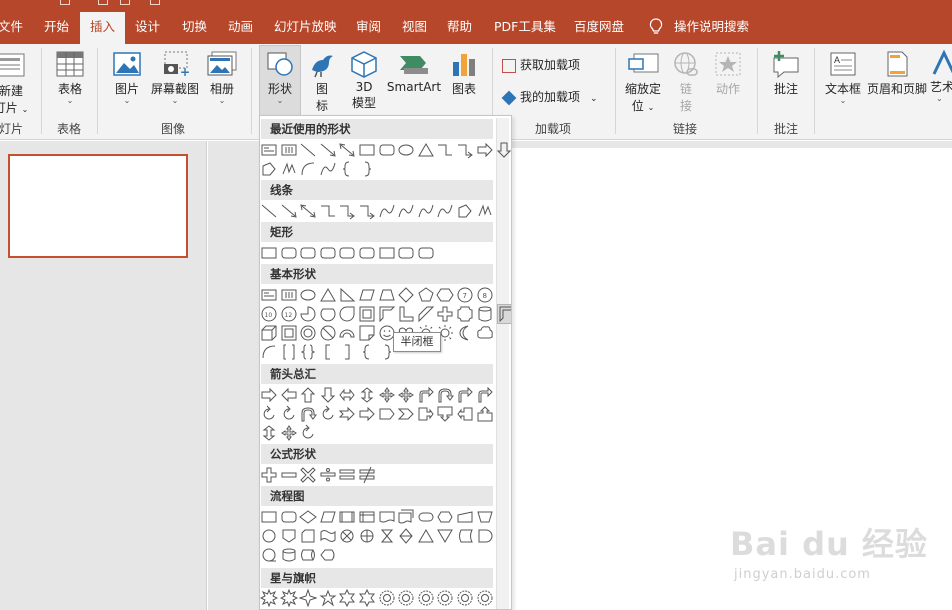 The width and height of the screenshot is (952, 610). I want to click on shape-line-icon, so click(269, 211).